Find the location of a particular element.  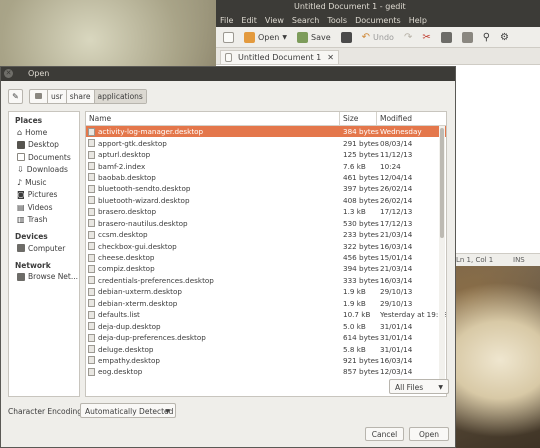

file-name-cell: apport-gtk.desktop is located at coordinates (213, 143).